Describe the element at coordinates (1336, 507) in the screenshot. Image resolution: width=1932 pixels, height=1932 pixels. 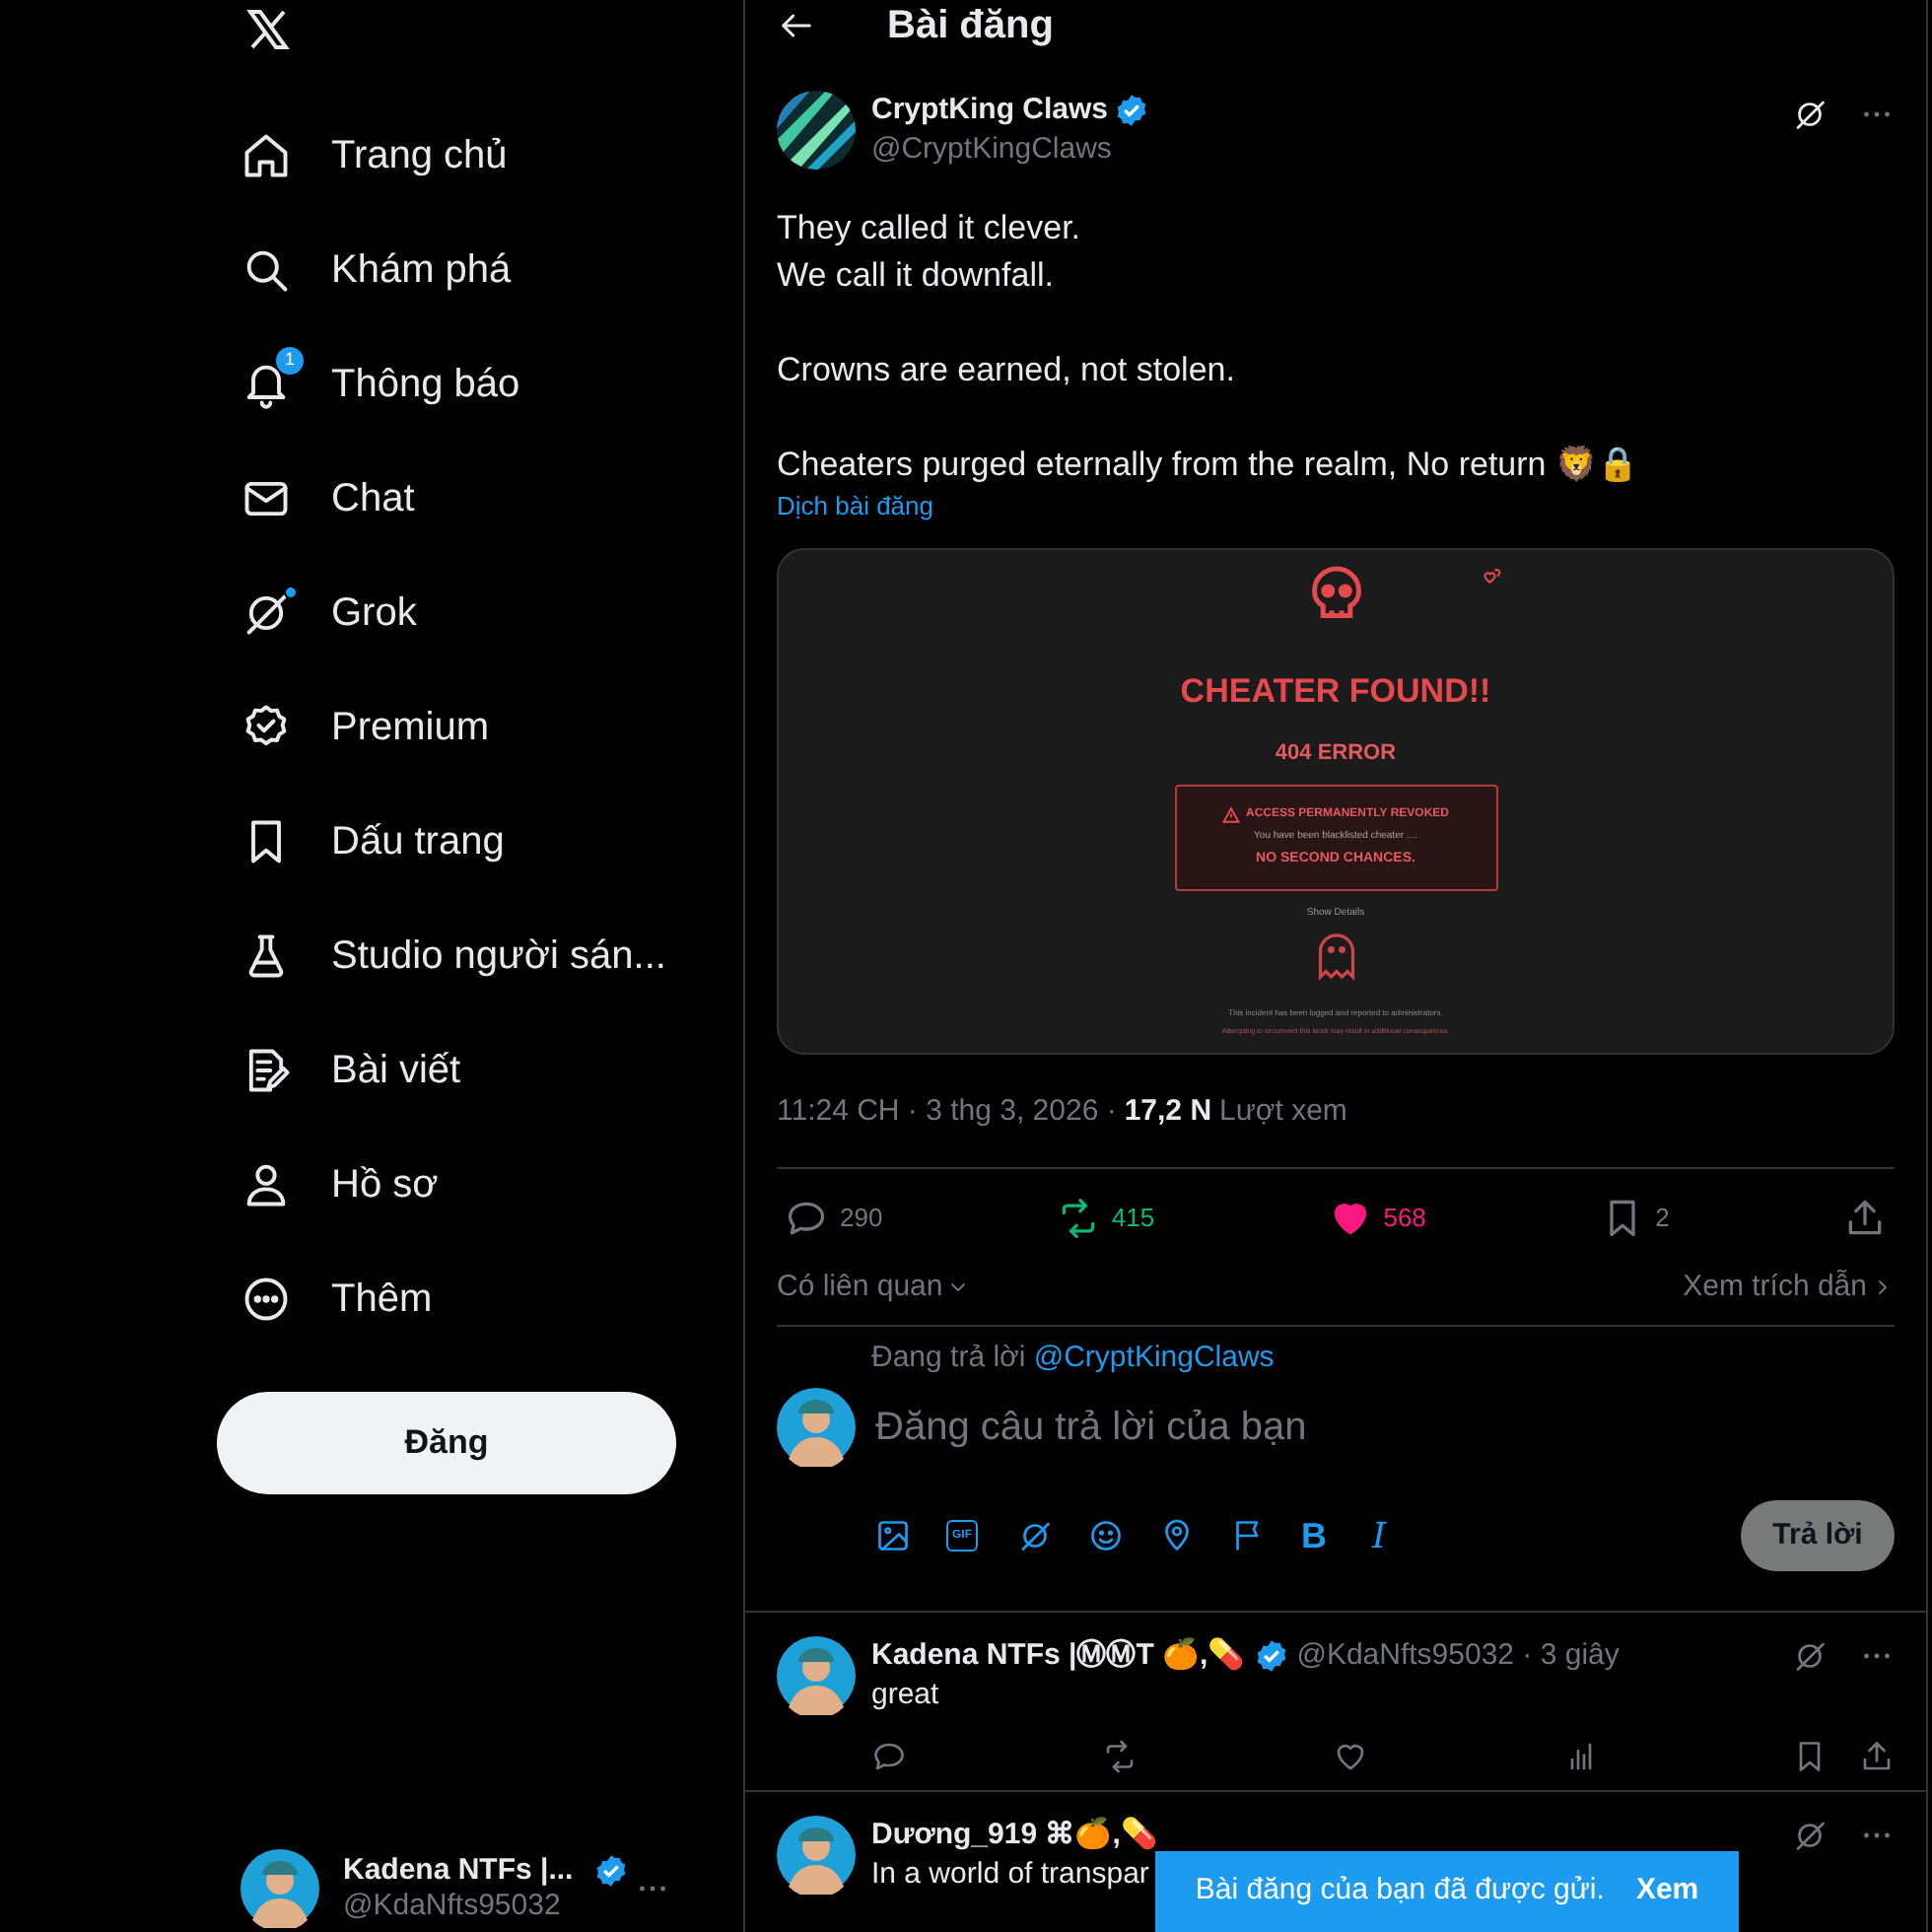
I see `translate-link: Dịch bài đăng` at that location.